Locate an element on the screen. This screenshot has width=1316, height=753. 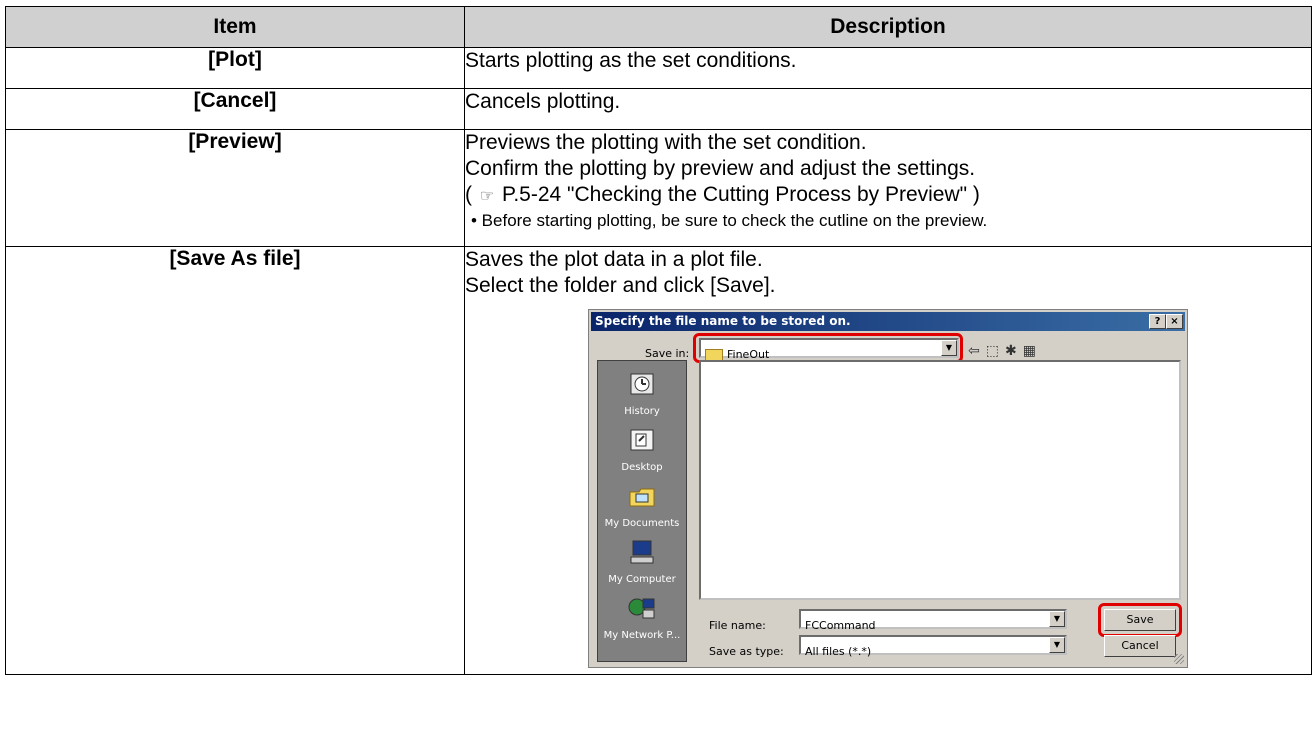
file-name-input: FCCommand ▼ is located at coordinates (933, 620).